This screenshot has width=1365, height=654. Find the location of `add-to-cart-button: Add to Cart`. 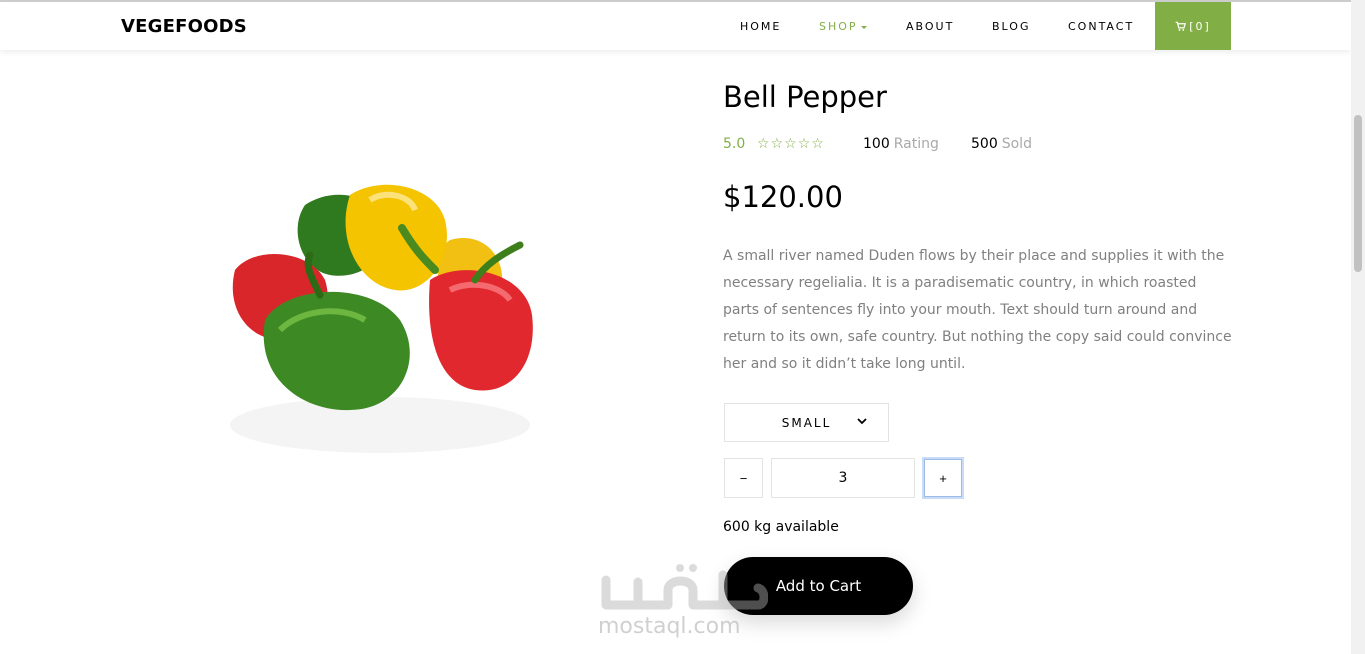

add-to-cart-button: Add to Cart is located at coordinates (818, 586).